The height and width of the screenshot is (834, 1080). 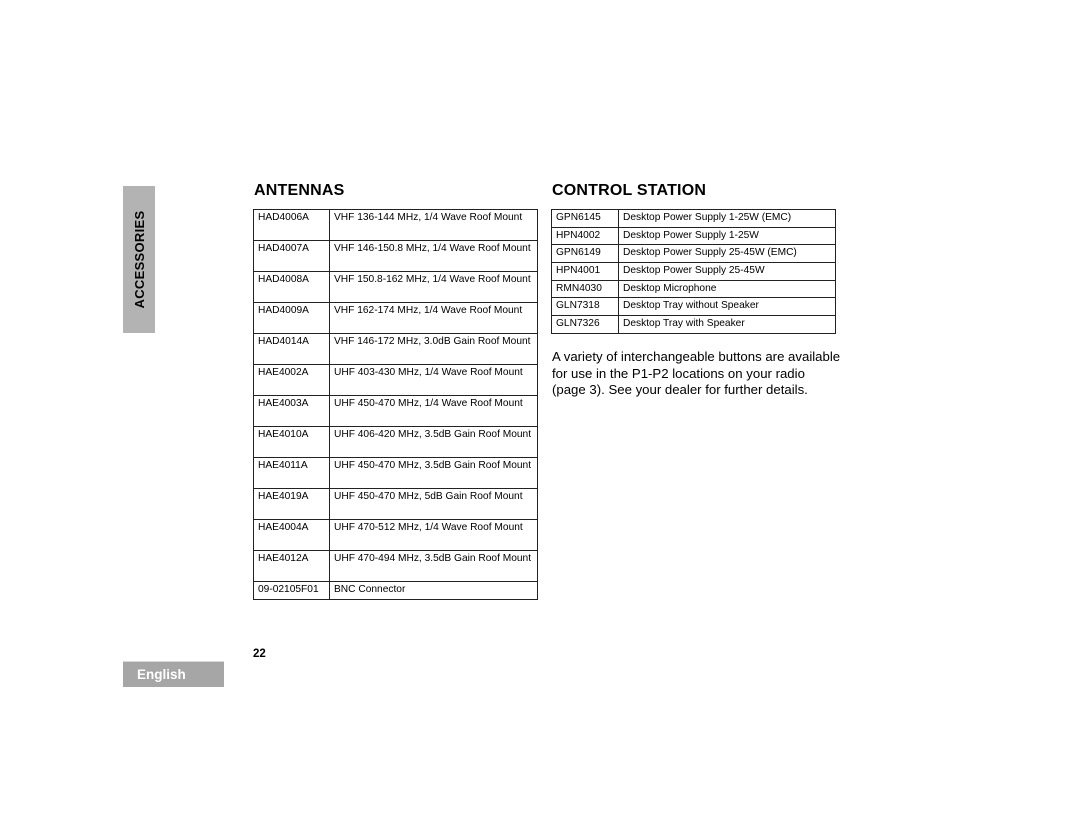 I want to click on part-description: Desktop Power Supply 25-45W, so click(x=727, y=271).